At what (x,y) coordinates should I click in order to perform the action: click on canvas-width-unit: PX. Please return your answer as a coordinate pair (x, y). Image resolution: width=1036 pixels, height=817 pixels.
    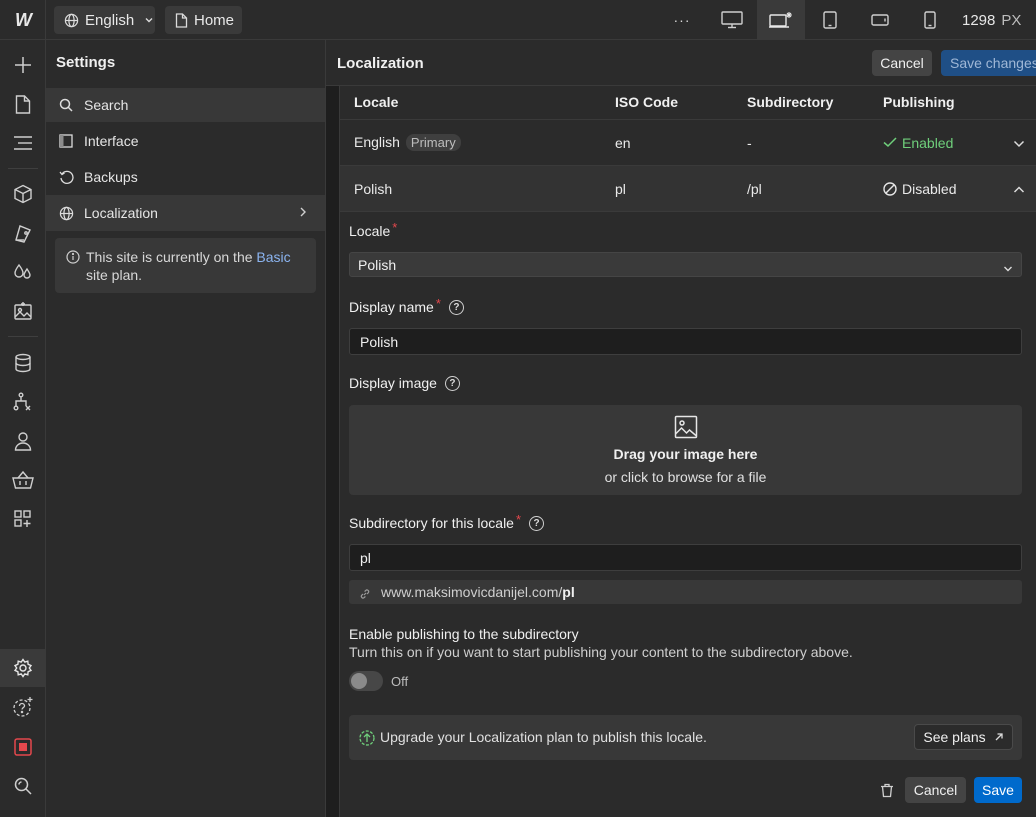
    Looking at the image, I should click on (1011, 20).